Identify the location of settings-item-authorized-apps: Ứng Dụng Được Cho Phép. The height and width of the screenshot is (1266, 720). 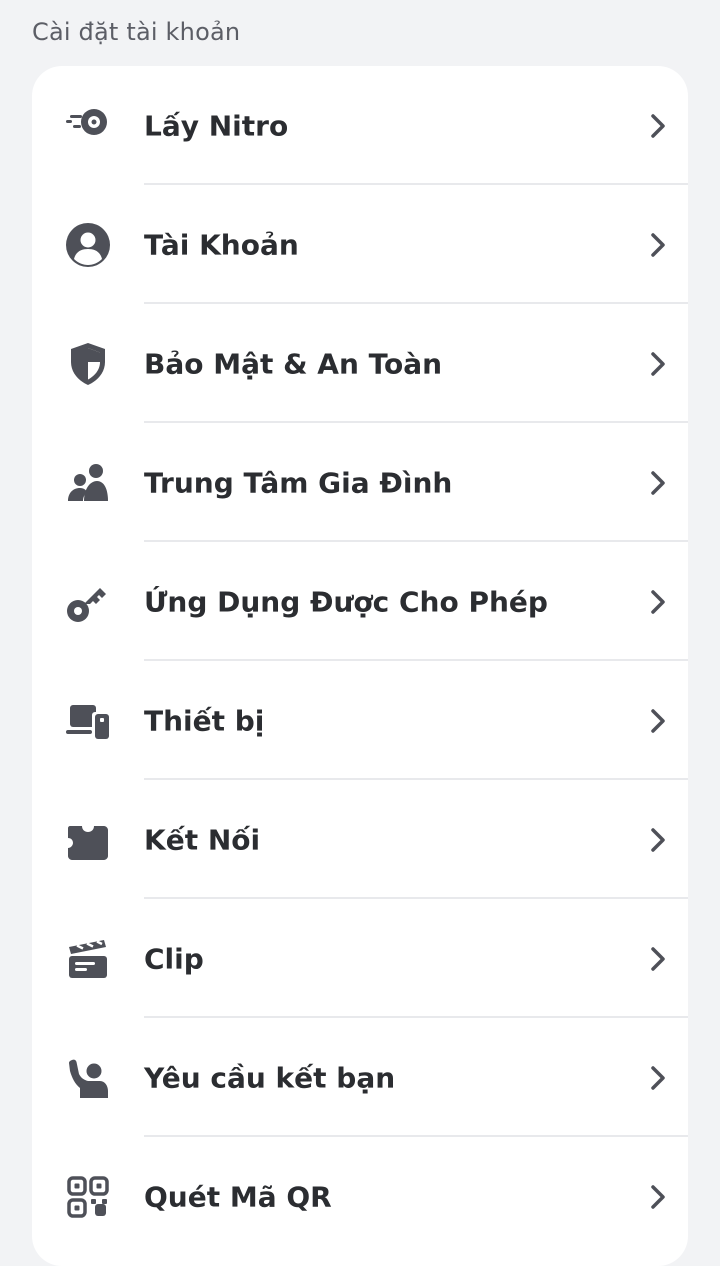
(360, 601).